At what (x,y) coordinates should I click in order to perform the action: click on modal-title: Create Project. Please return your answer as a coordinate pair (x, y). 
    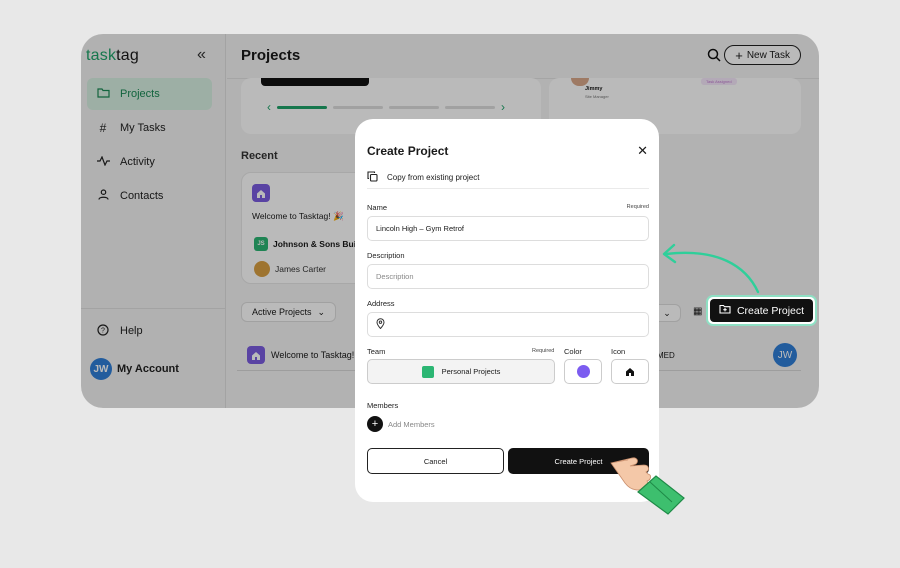
    Looking at the image, I should click on (408, 151).